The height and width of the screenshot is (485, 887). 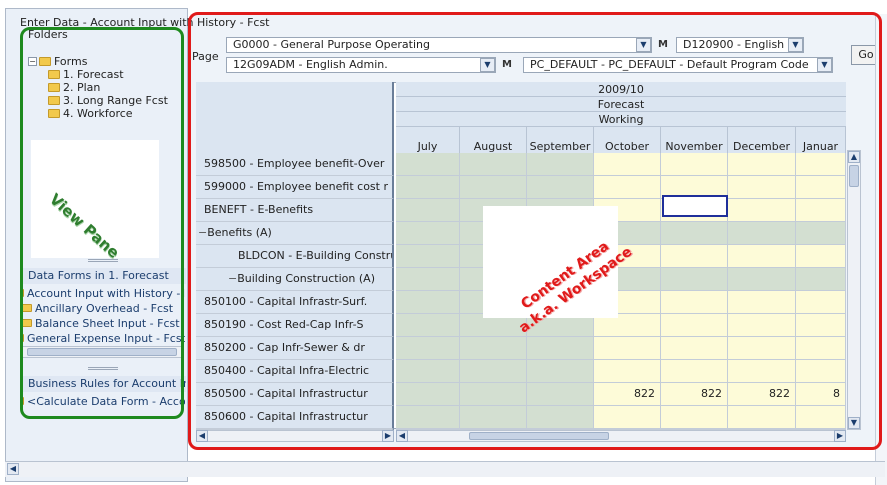 What do you see at coordinates (90, 113) in the screenshot?
I see `tree-item: 4. Workforce` at bounding box center [90, 113].